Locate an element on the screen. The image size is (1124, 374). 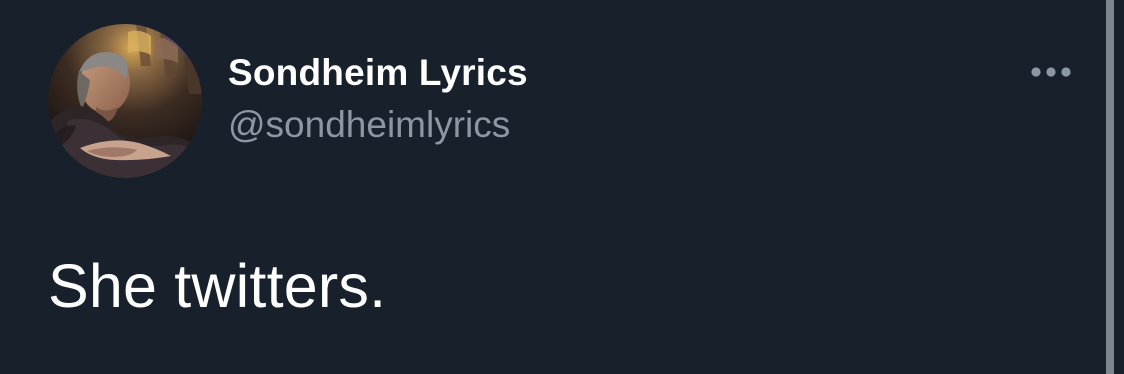
author-avatar is located at coordinates (125, 101).